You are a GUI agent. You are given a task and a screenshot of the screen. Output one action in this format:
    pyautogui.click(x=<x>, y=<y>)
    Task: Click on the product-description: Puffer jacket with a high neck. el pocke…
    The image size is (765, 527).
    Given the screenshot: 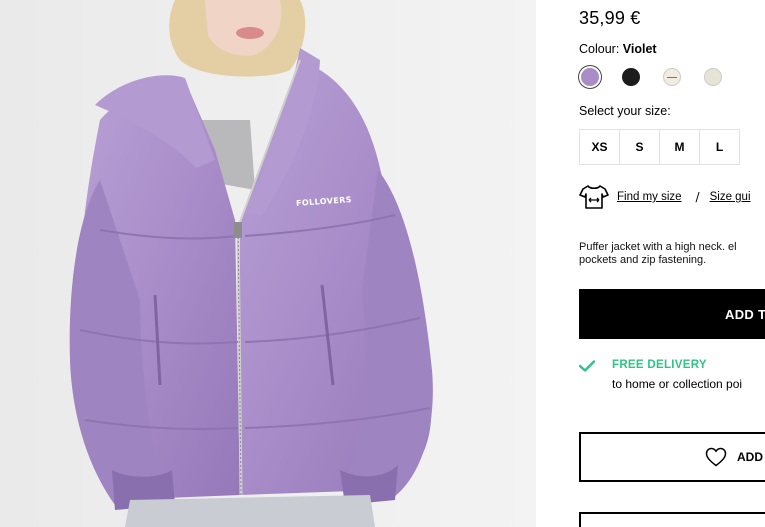 What is the action you would take?
    pyautogui.click(x=672, y=254)
    